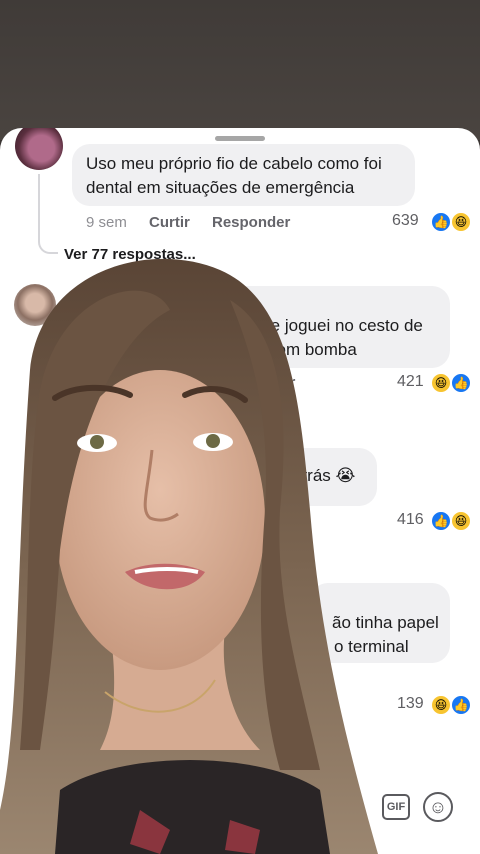 The width and height of the screenshot is (480, 854). Describe the element at coordinates (106, 222) in the screenshot. I see `comment-time: 9 sem` at that location.